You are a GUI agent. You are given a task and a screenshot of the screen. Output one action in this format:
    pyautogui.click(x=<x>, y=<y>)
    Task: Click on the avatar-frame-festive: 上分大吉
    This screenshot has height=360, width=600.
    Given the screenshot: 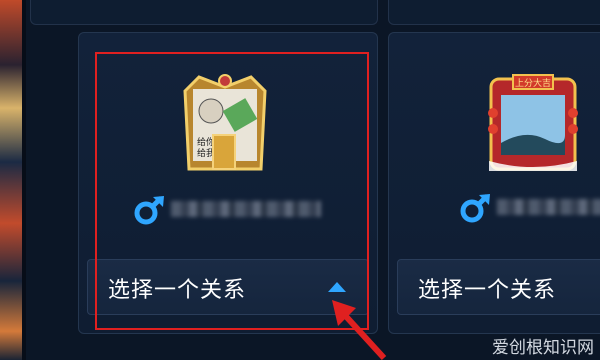 What is the action you would take?
    pyautogui.click(x=533, y=125)
    